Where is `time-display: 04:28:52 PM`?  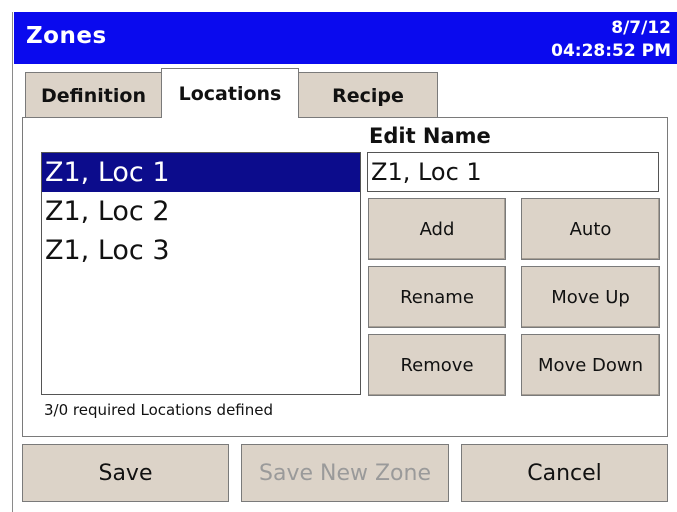
time-display: 04:28:52 PM is located at coordinates (611, 51).